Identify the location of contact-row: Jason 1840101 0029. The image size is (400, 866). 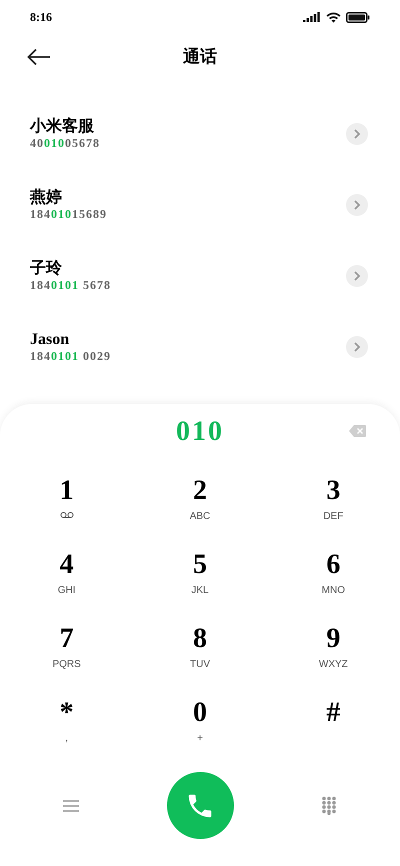
(200, 346).